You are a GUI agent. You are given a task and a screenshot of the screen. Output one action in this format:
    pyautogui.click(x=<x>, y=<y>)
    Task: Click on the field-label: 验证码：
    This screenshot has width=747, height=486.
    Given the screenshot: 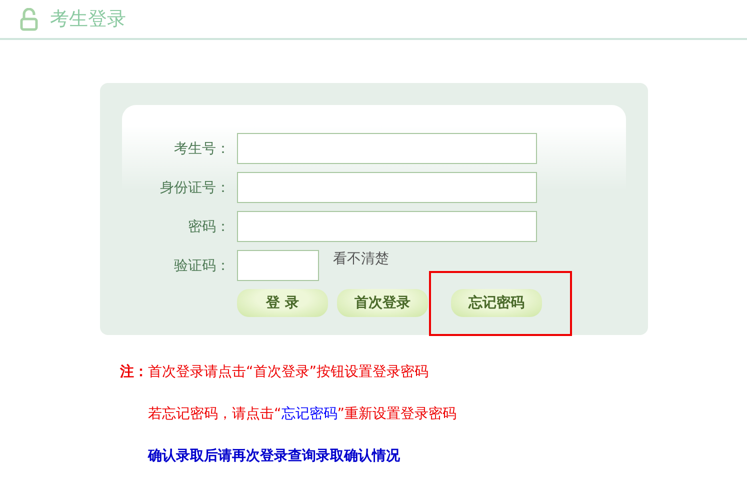 What is the action you would take?
    pyautogui.click(x=202, y=265)
    